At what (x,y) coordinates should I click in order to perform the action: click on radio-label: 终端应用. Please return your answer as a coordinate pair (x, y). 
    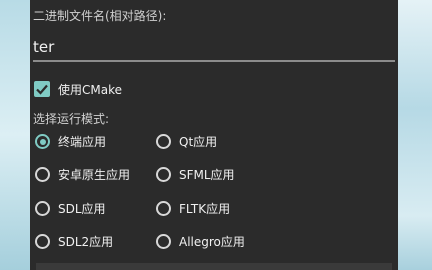
    Looking at the image, I should click on (82, 142).